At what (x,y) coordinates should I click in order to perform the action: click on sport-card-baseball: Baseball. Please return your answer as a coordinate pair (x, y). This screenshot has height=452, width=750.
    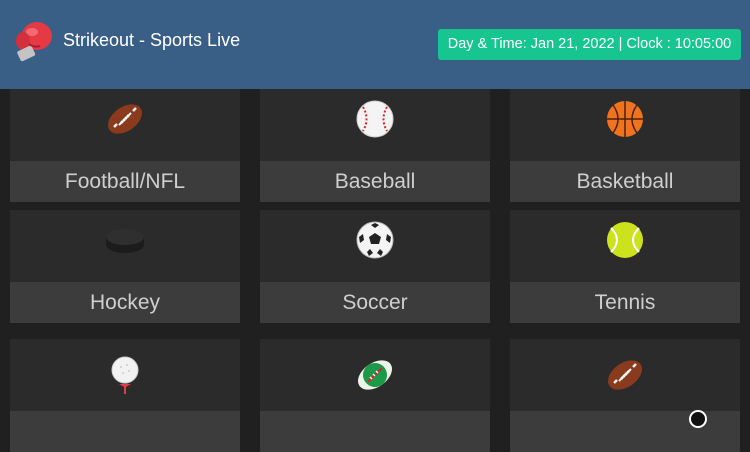
    Looking at the image, I should click on (375, 145).